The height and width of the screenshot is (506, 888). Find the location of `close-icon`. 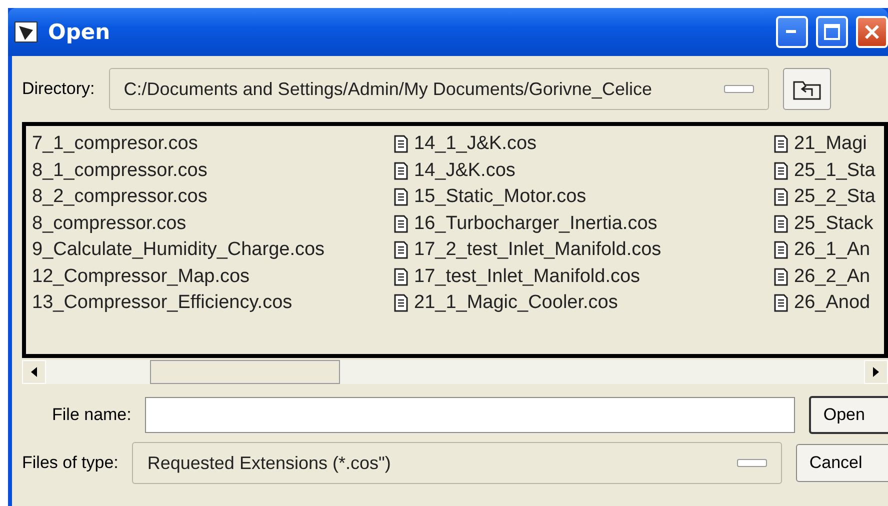

close-icon is located at coordinates (872, 32).